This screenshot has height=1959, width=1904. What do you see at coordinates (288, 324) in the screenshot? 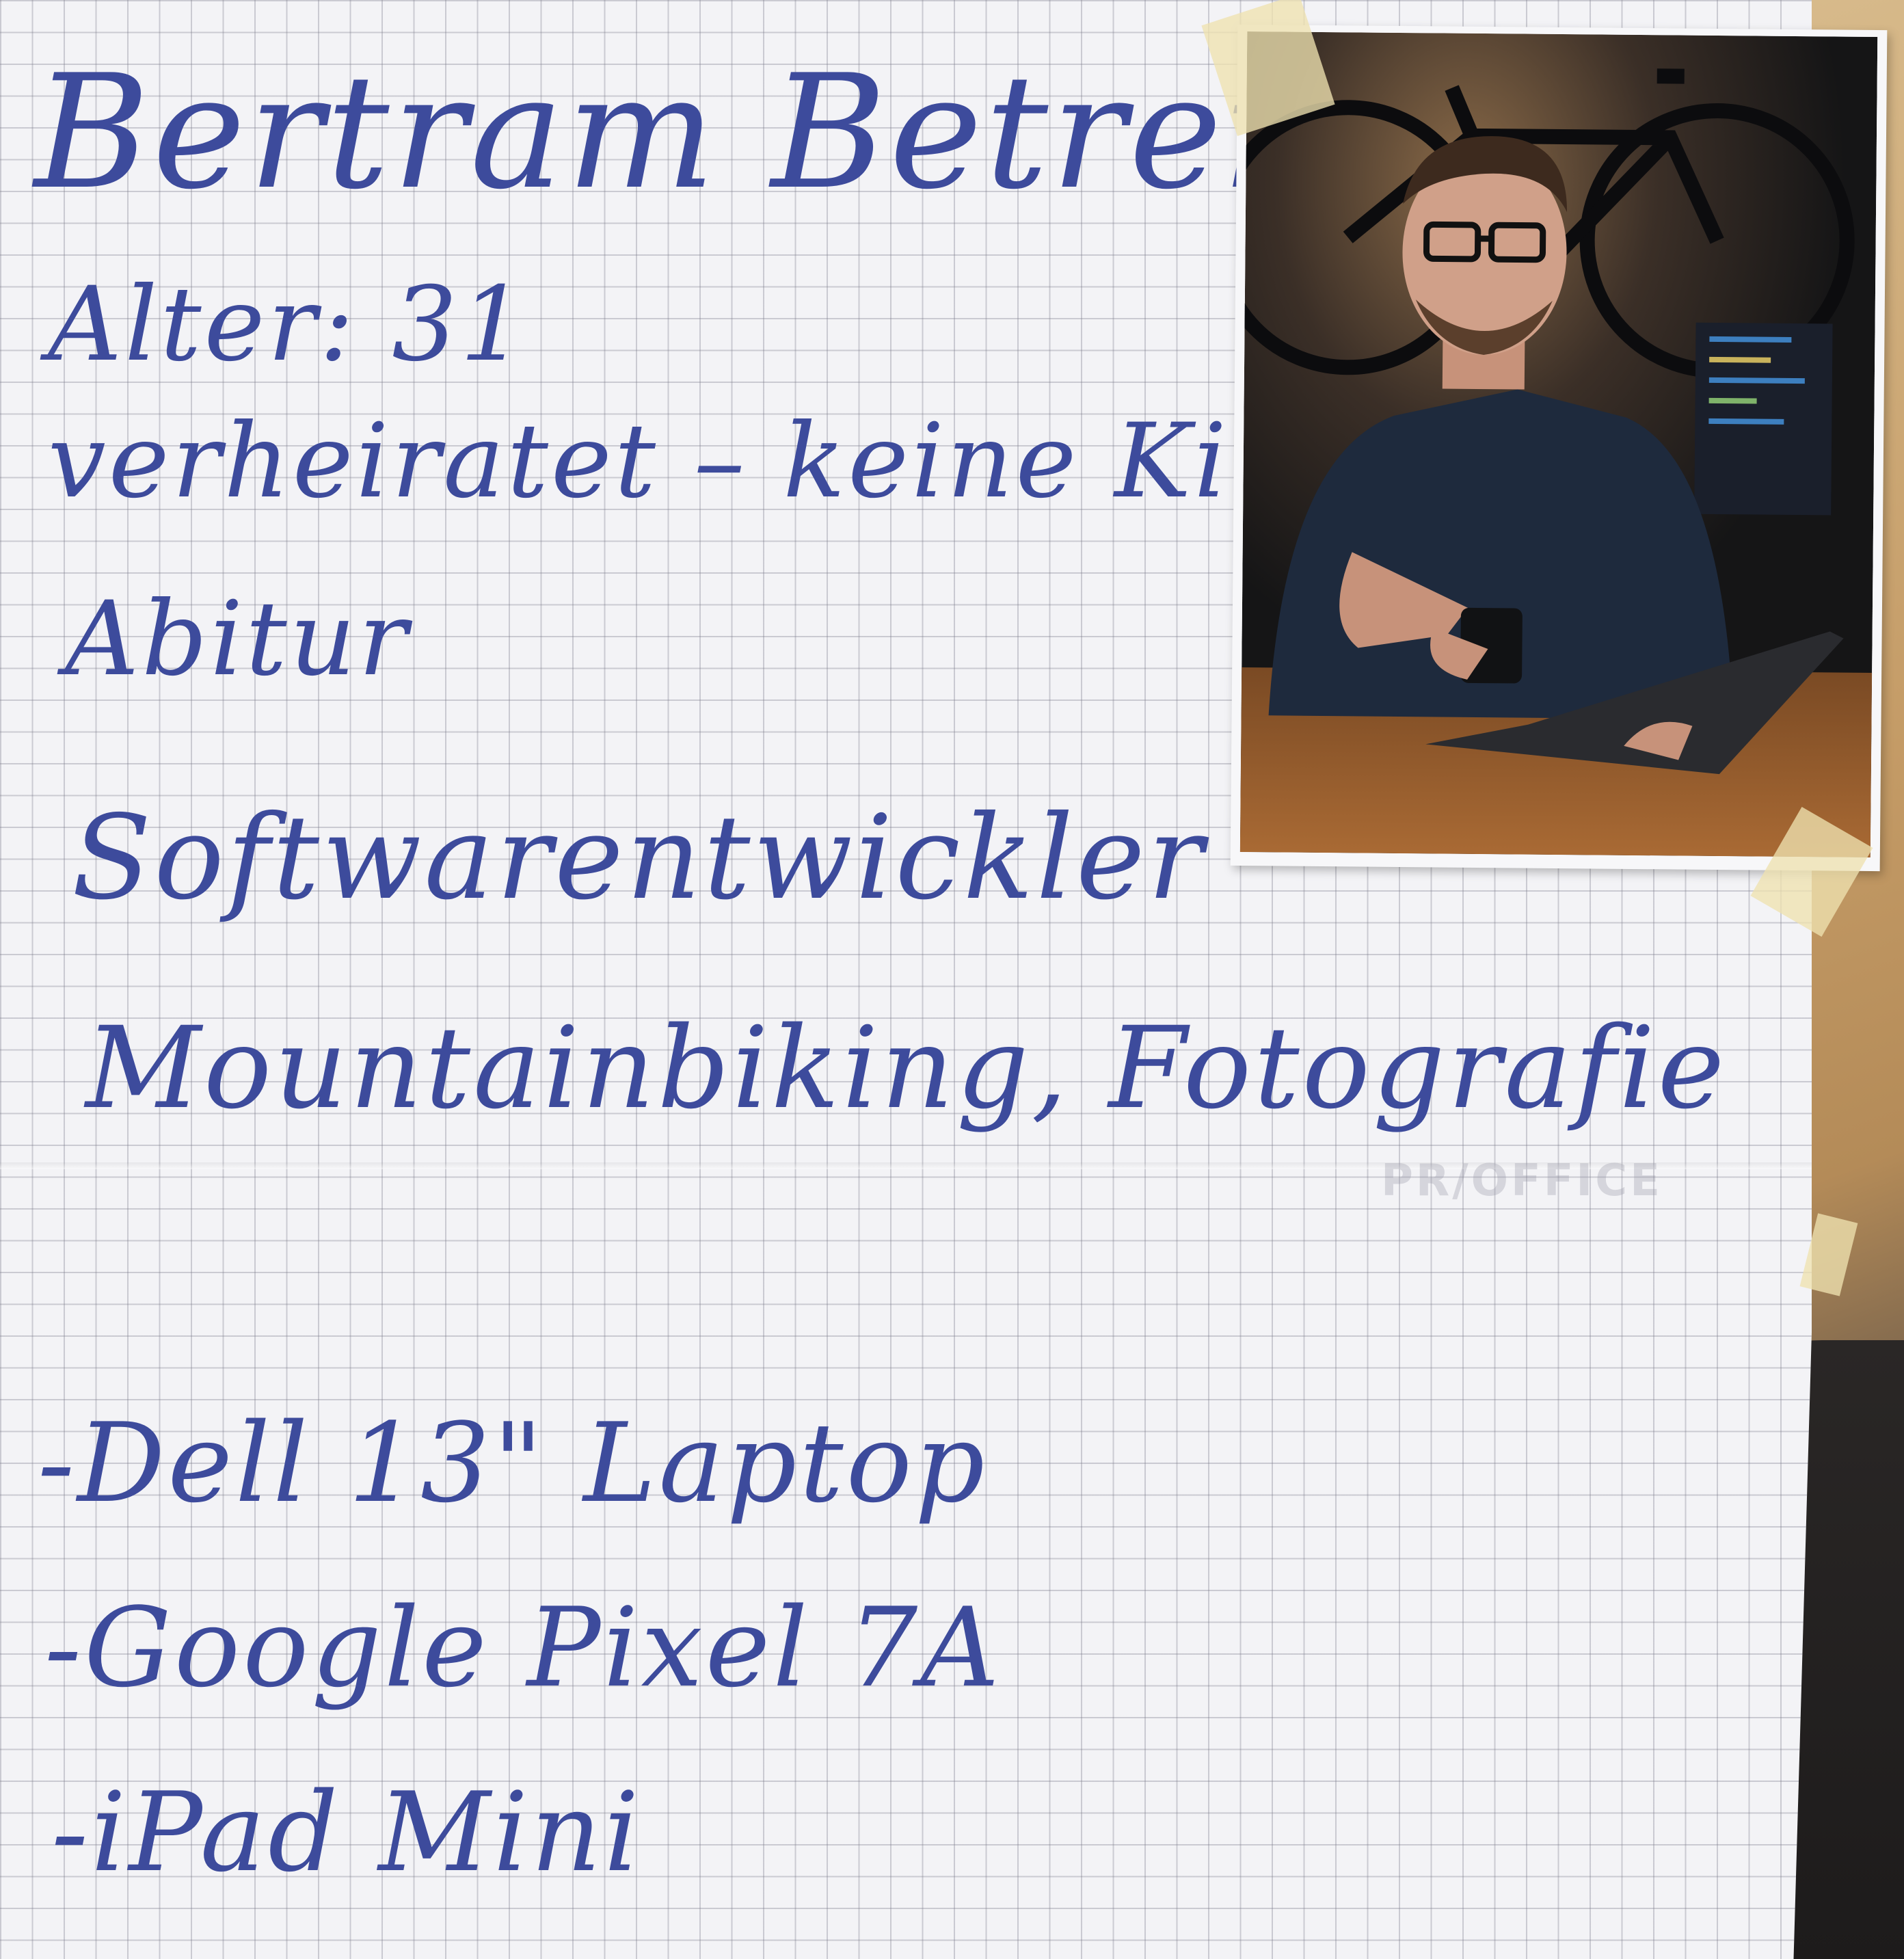
I see `persona-age: Alter: 31` at bounding box center [288, 324].